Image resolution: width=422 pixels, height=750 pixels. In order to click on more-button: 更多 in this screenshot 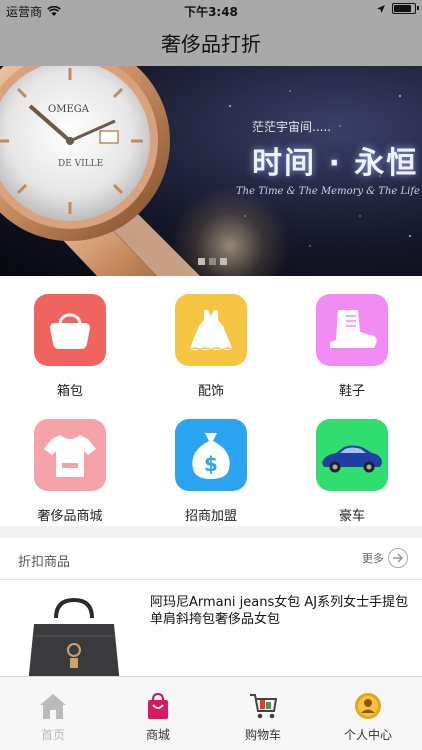, I will do `click(385, 558)`.